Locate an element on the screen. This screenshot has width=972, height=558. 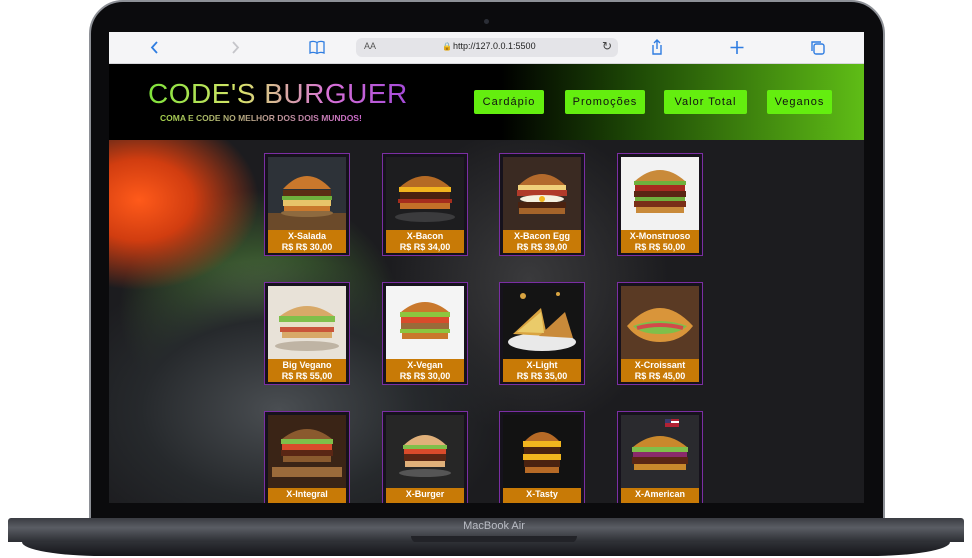
product-card: X-Burger is located at coordinates (425, 457).